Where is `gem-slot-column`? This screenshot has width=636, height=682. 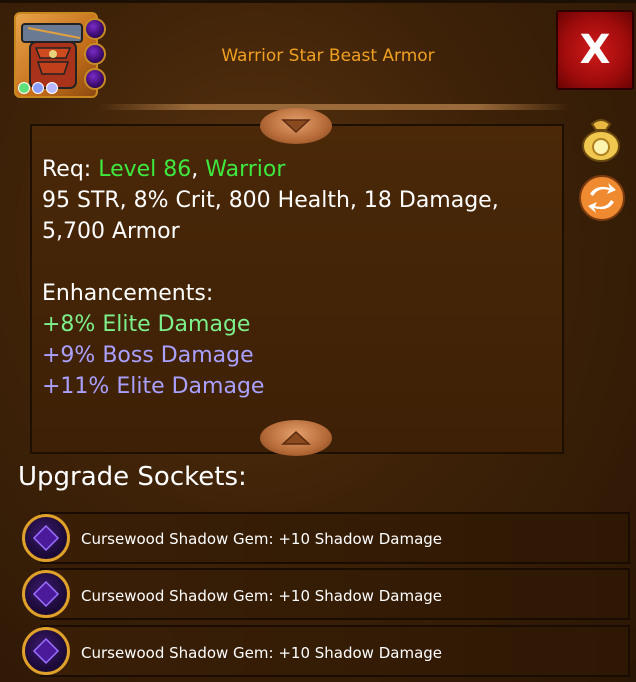
gem-slot-column is located at coordinates (97, 55).